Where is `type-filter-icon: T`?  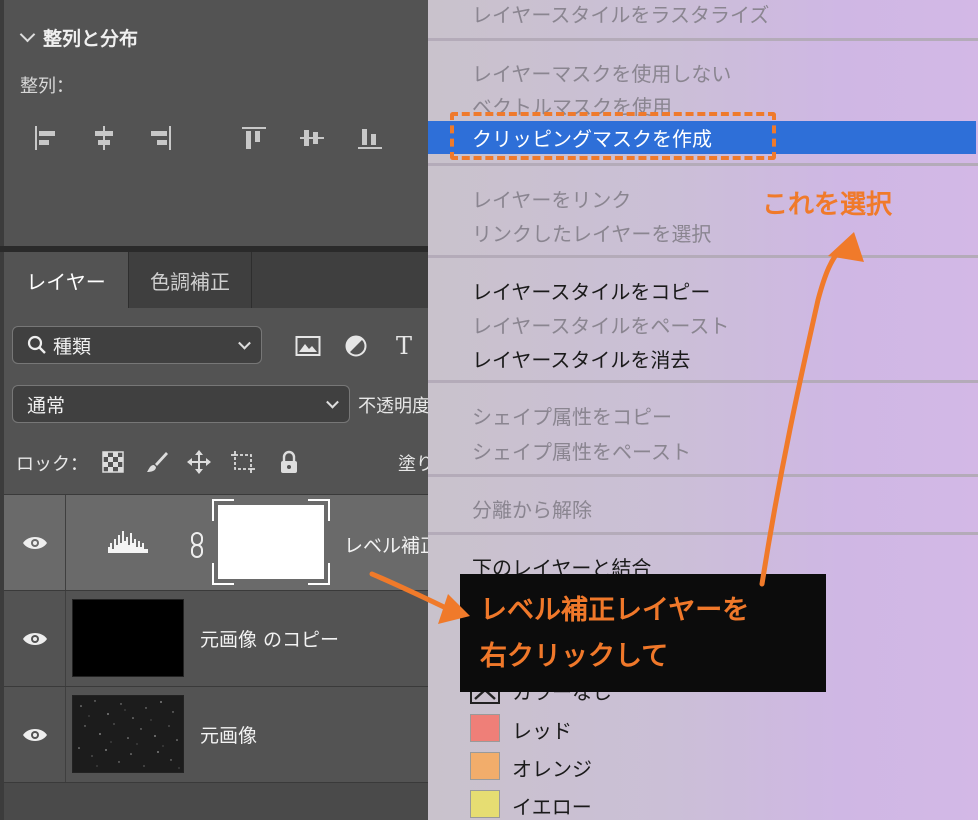 type-filter-icon: T is located at coordinates (404, 346).